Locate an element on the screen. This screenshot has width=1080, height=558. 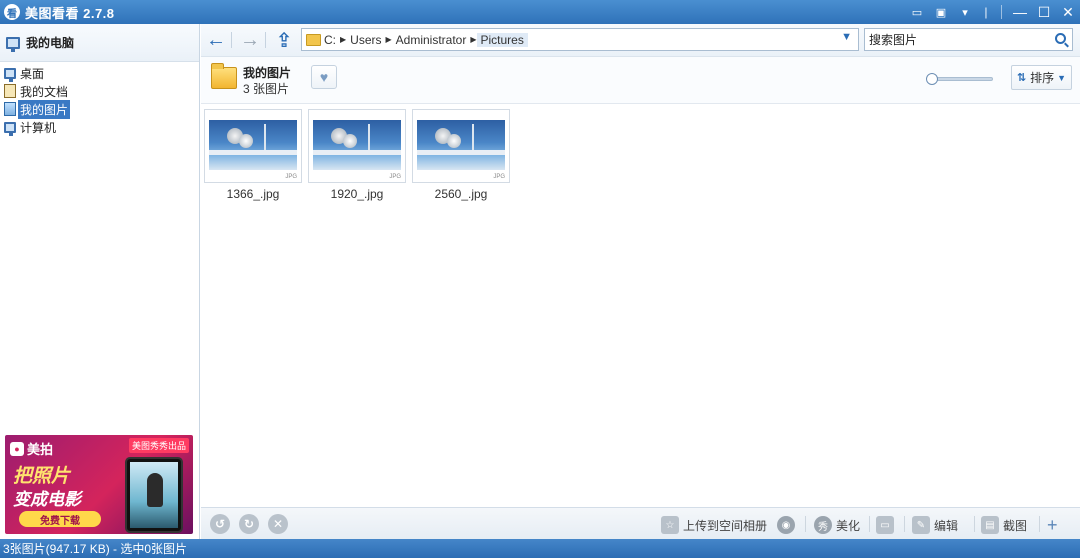
screenshot-label: 截图 is located at coordinates (1015, 525).